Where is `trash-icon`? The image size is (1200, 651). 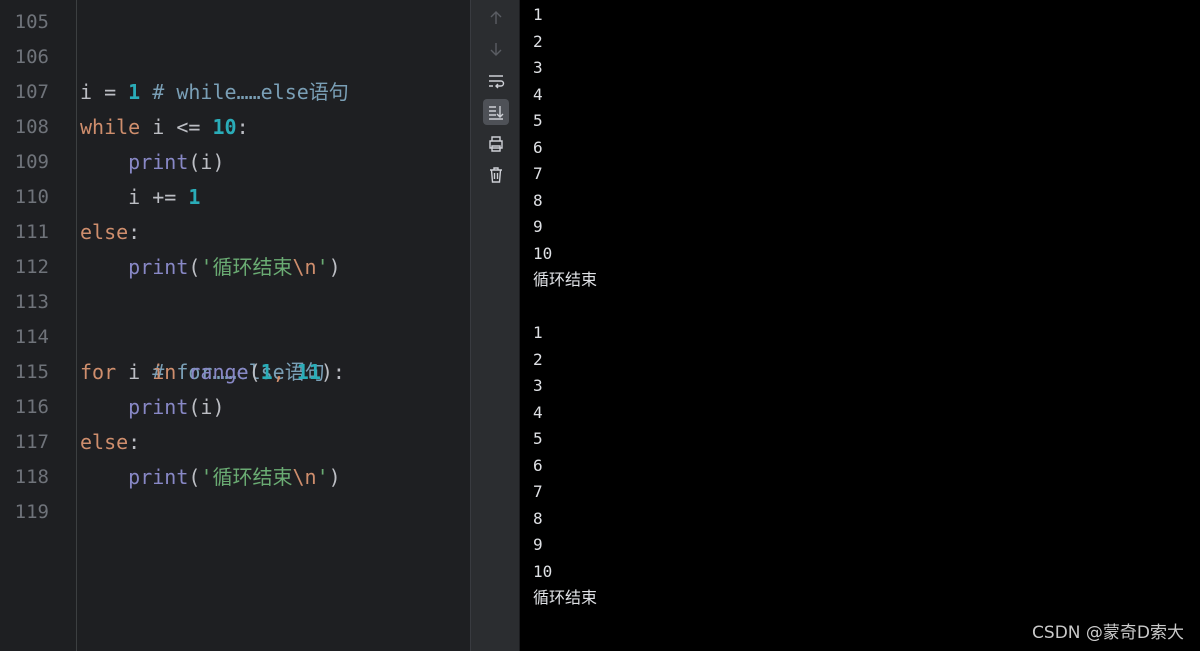
trash-icon is located at coordinates (496, 175).